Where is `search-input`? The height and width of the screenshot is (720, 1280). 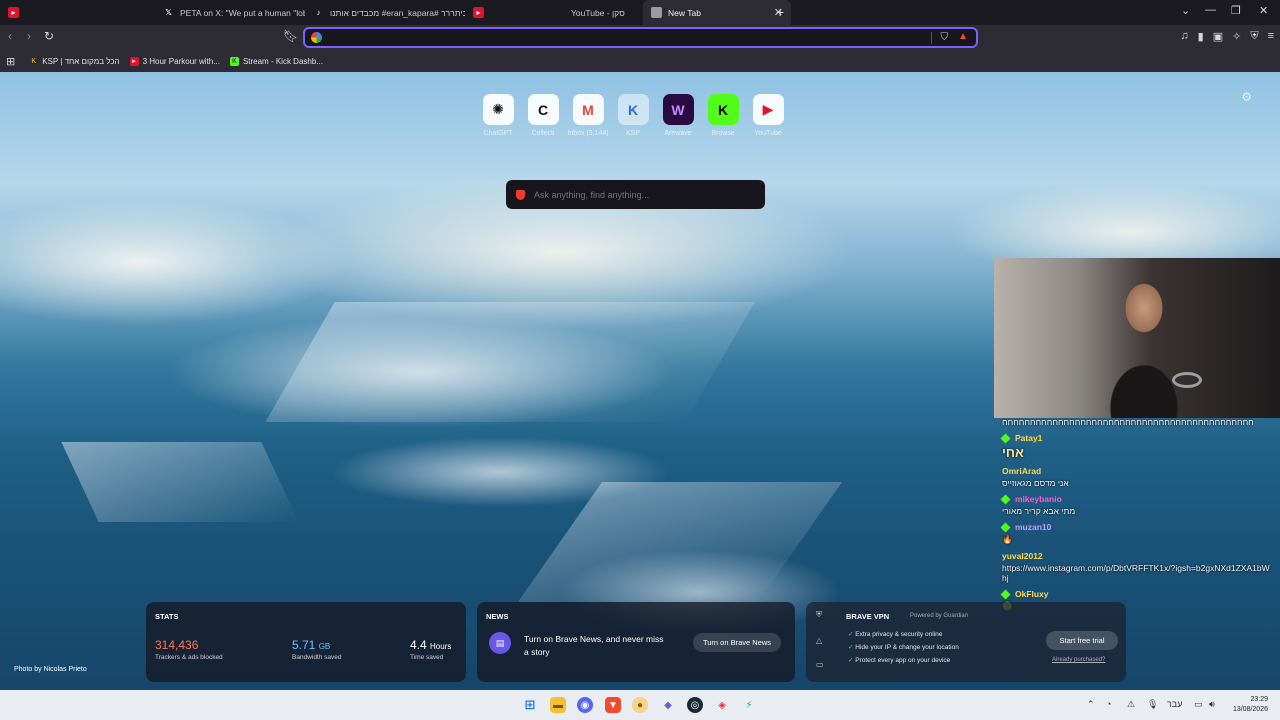 search-input is located at coordinates (649, 194).